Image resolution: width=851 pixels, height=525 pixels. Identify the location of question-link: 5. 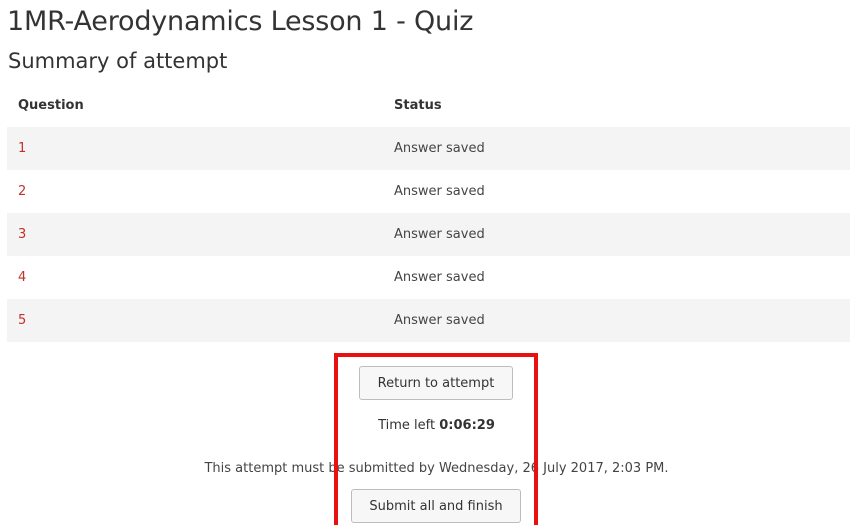
(22, 320).